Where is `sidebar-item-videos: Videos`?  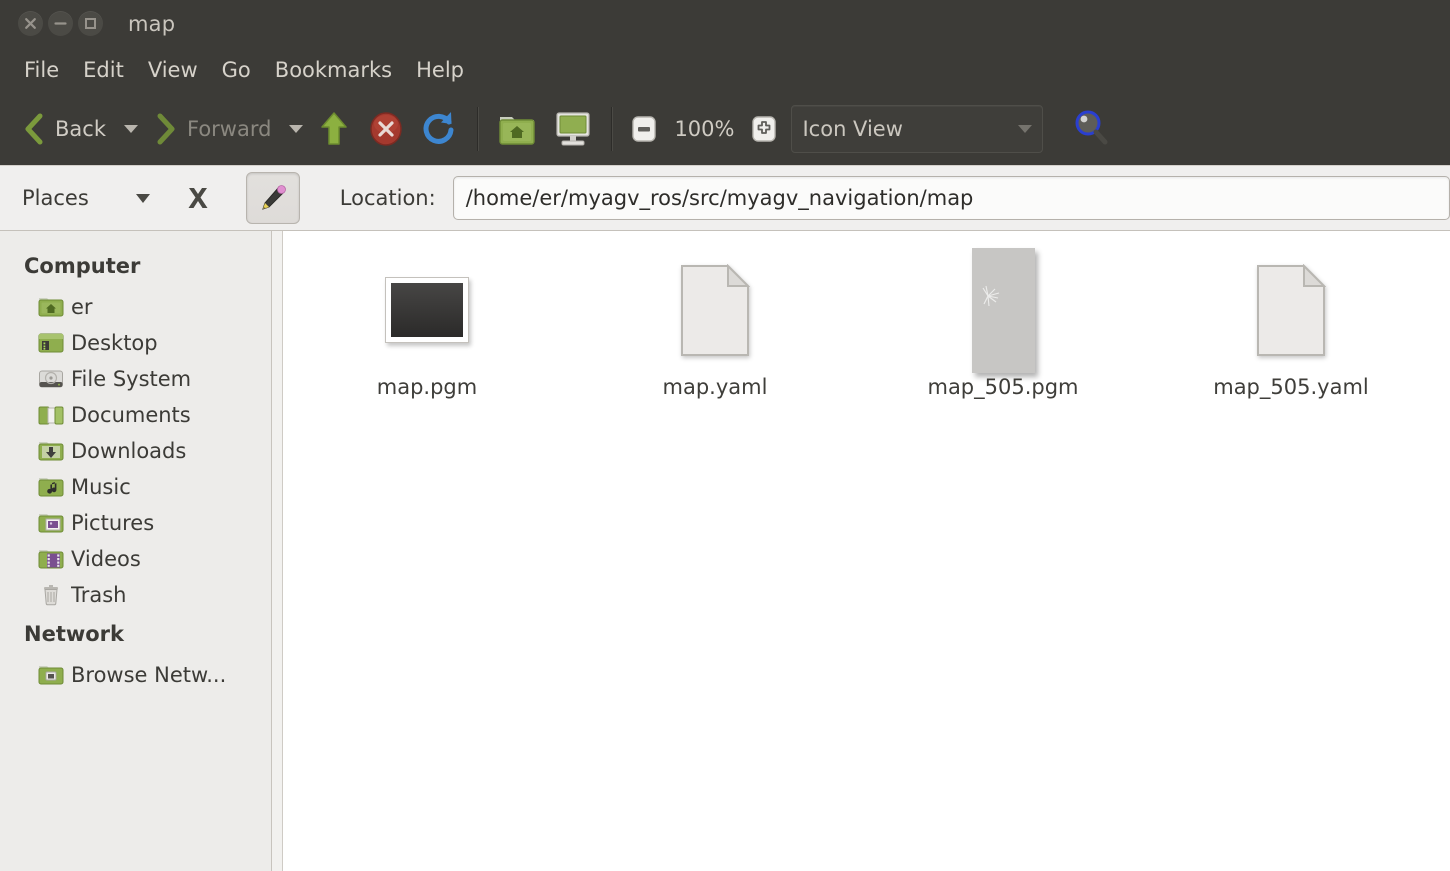 sidebar-item-videos: Videos is located at coordinates (135, 559).